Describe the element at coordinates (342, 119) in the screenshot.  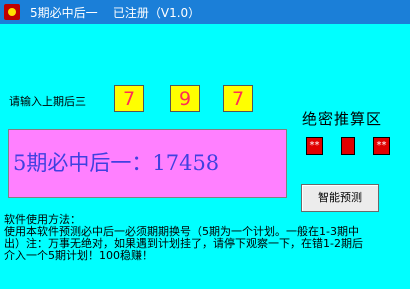
I see `secret-area-title: 绝密推算区` at that location.